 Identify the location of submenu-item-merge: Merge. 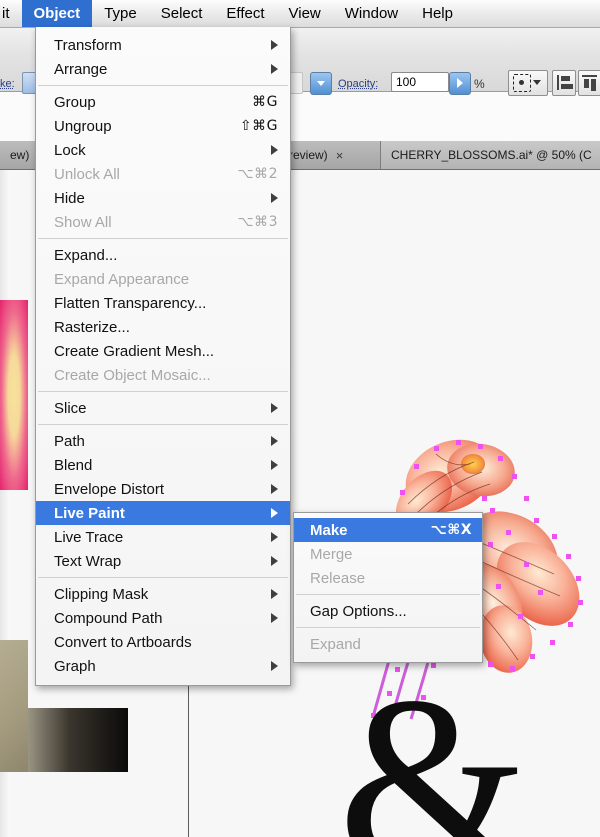
(388, 554).